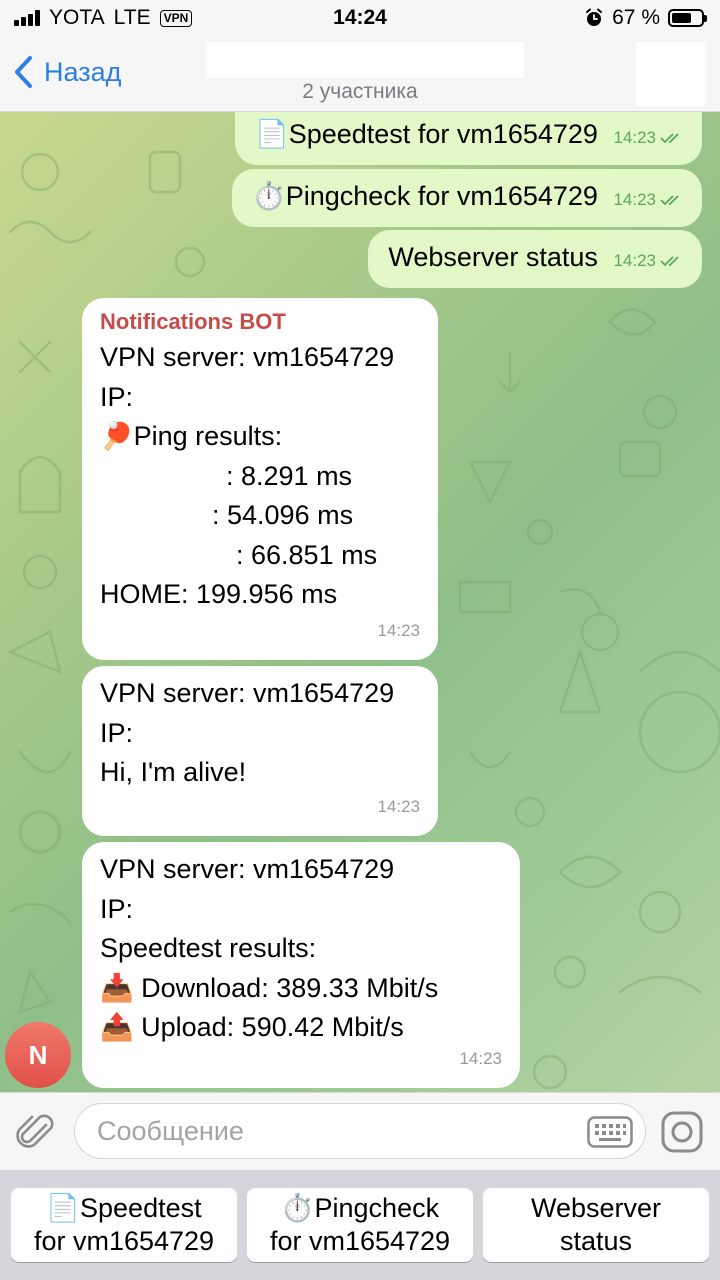 The height and width of the screenshot is (1280, 720). Describe the element at coordinates (360, 1208) in the screenshot. I see `button-label-line1: ⏱️Pingcheck` at that location.